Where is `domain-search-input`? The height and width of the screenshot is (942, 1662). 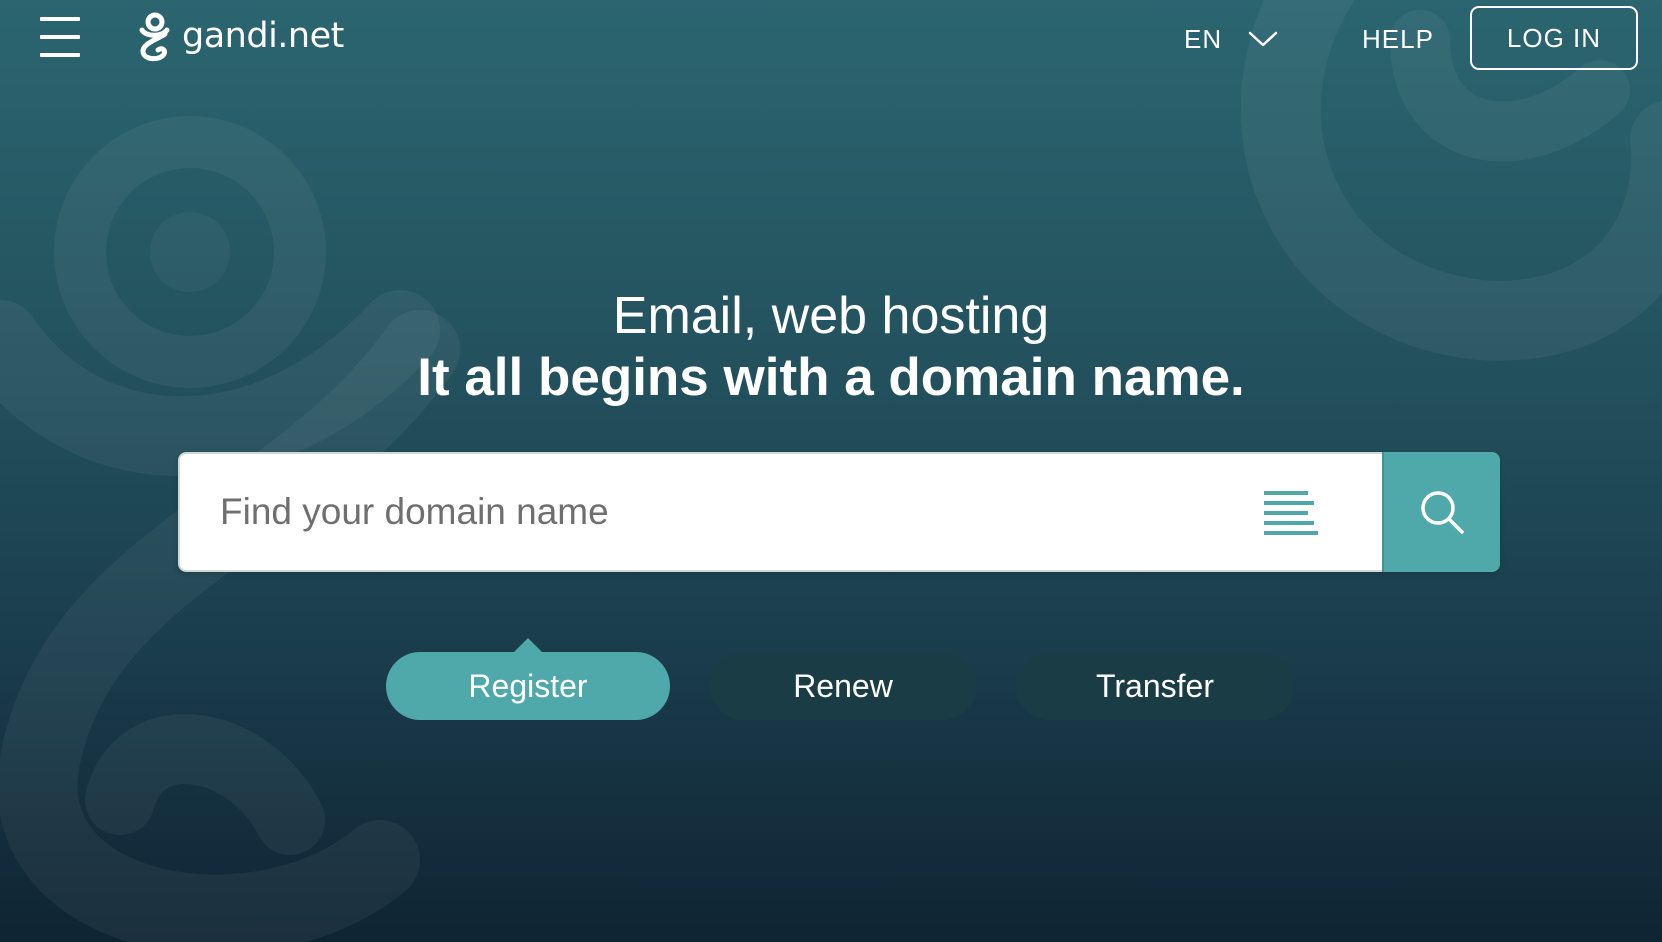 domain-search-input is located at coordinates (720, 512).